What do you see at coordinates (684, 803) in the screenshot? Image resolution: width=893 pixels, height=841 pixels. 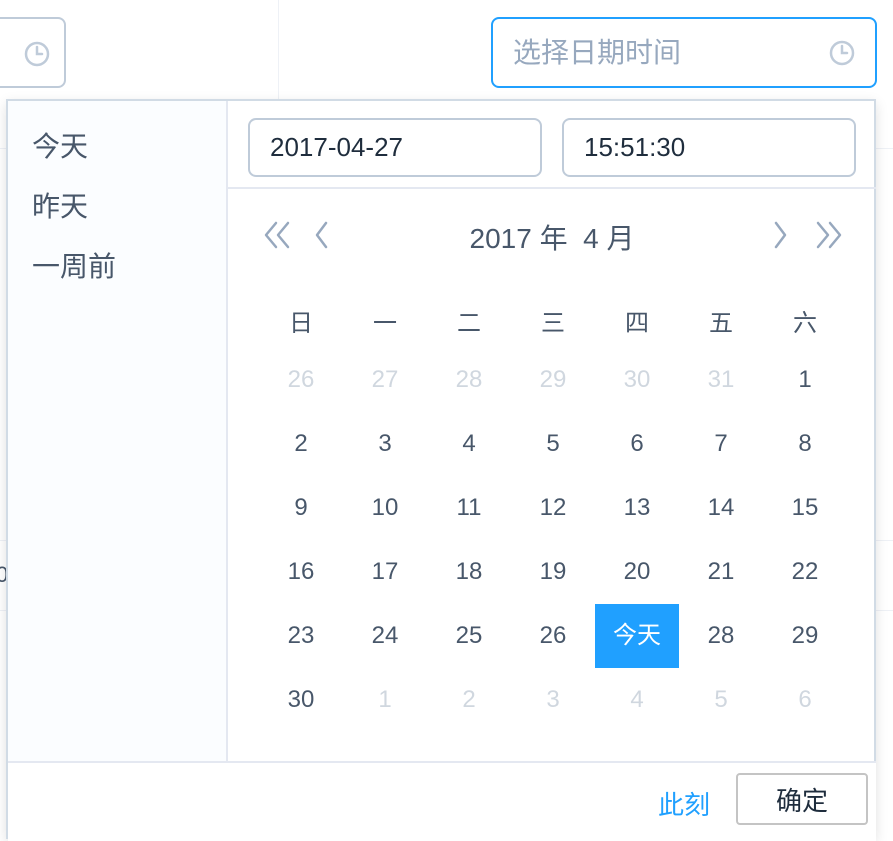 I see `now-button: 此刻` at bounding box center [684, 803].